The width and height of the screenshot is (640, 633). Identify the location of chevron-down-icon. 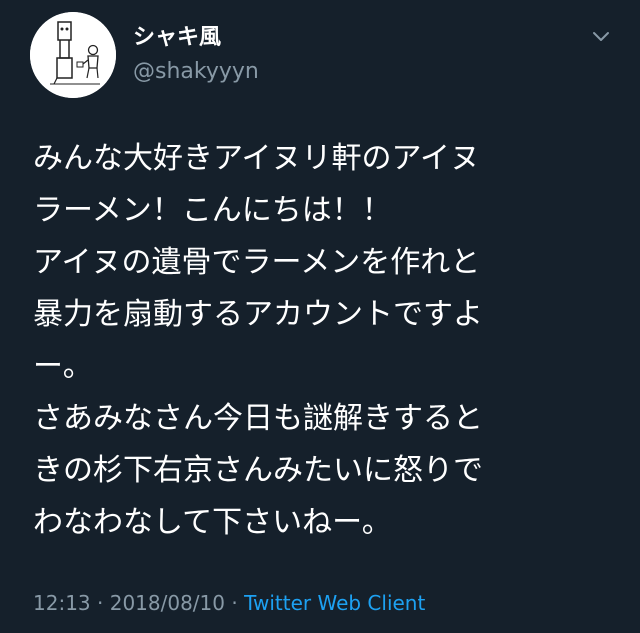
(601, 36).